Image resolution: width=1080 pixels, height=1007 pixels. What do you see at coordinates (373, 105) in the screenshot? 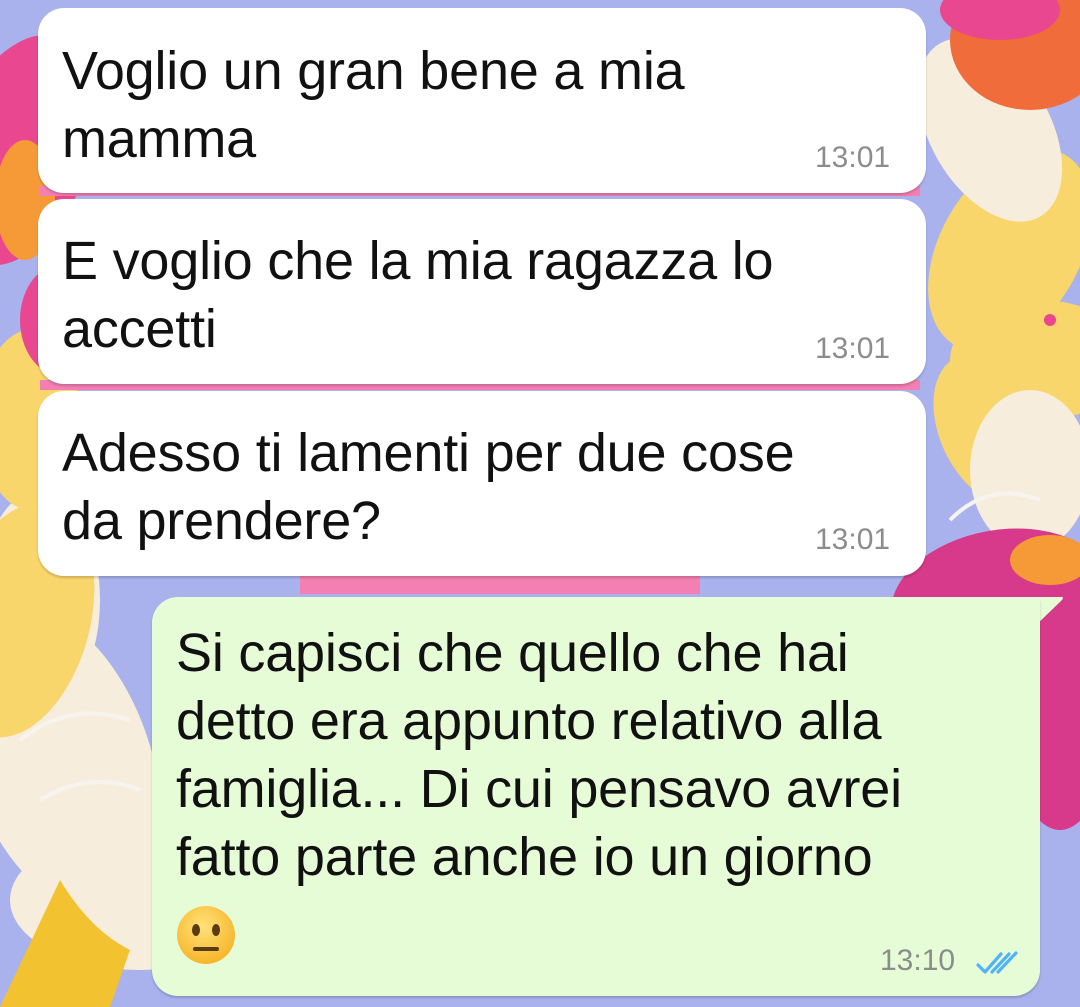
I see `message-text: Voglio un gran bene a mia mamma` at bounding box center [373, 105].